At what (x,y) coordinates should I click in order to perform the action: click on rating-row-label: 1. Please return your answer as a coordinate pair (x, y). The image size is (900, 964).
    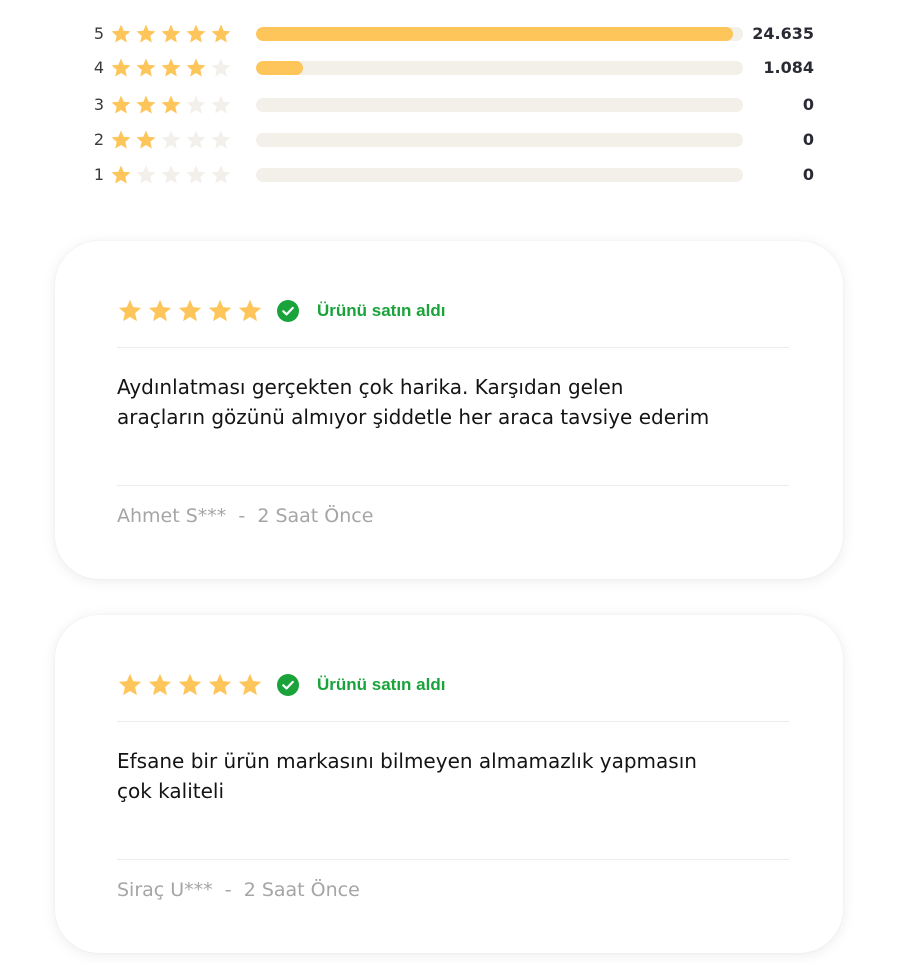
    Looking at the image, I should click on (99, 174).